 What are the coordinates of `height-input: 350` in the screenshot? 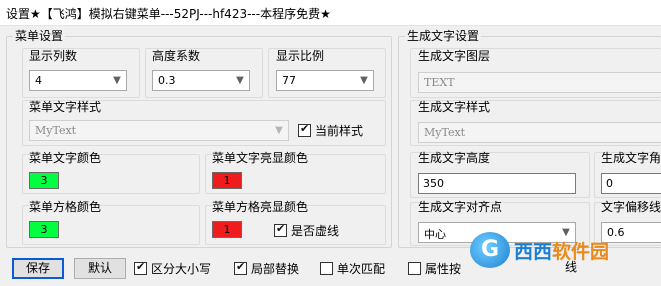 It's located at (497, 183).